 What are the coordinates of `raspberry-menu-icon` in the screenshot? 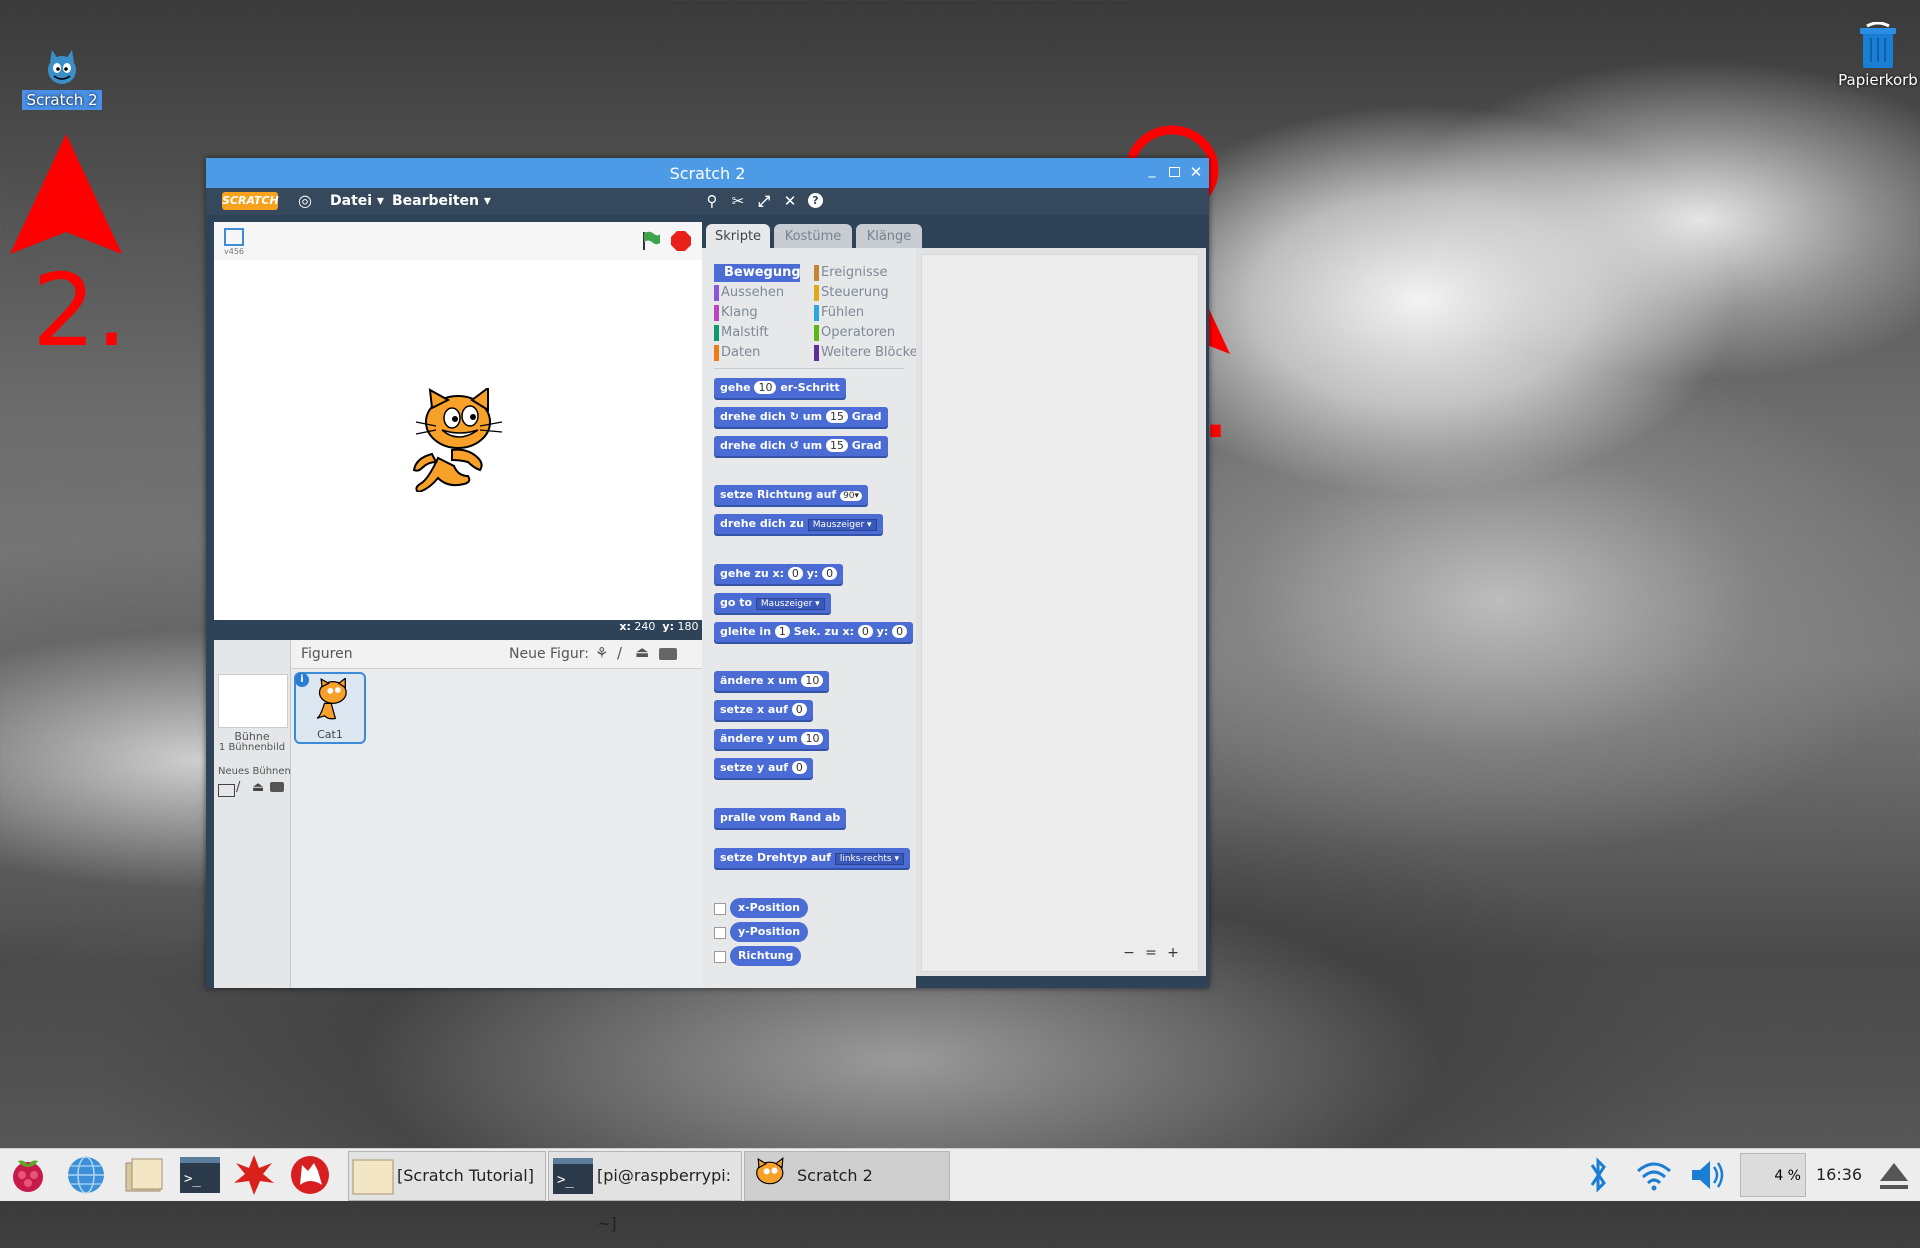 It's located at (28, 1175).